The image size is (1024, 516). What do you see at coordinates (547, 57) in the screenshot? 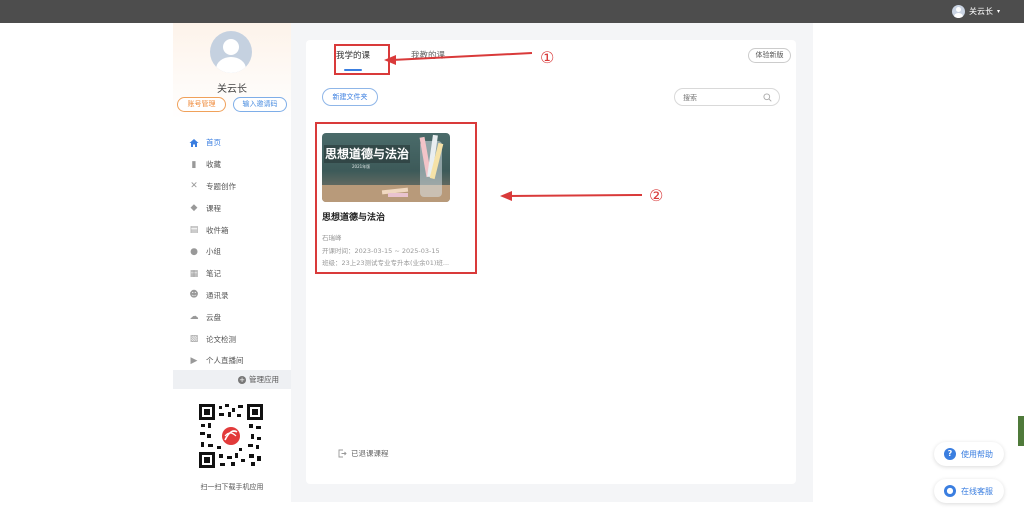
I see `annotation-number-one: ①` at bounding box center [547, 57].